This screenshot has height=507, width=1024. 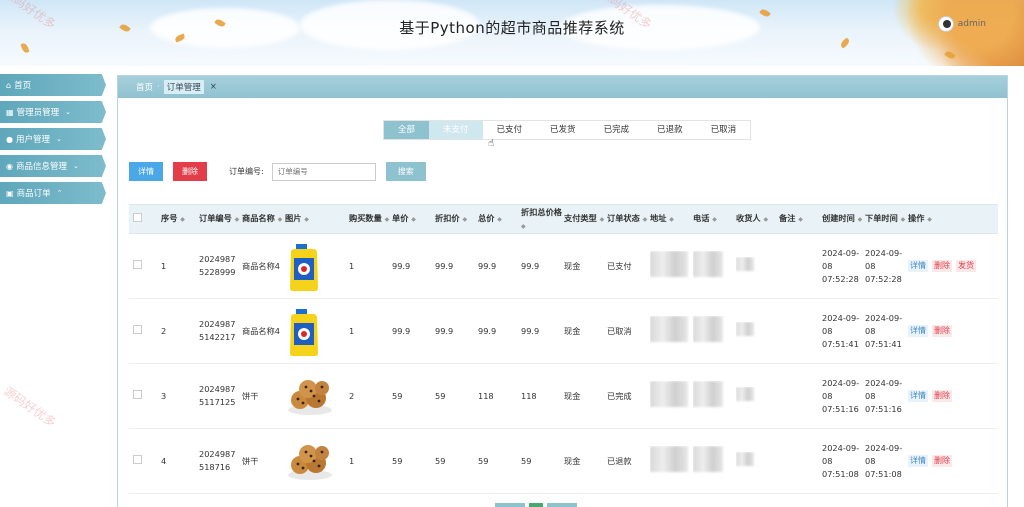 I want to click on col-header: 总价 ◆, so click(x=499, y=219).